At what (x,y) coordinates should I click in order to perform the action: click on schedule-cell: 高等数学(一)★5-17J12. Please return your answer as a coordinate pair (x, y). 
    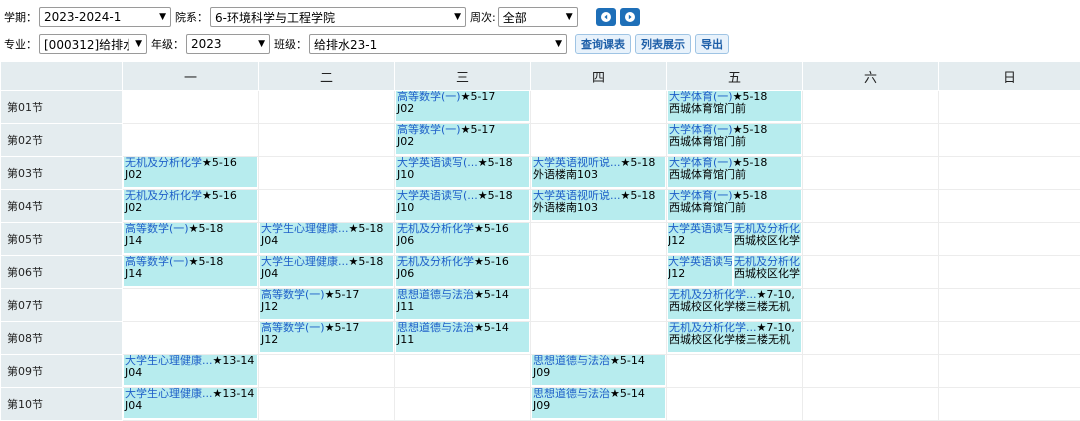
    Looking at the image, I should click on (327, 305).